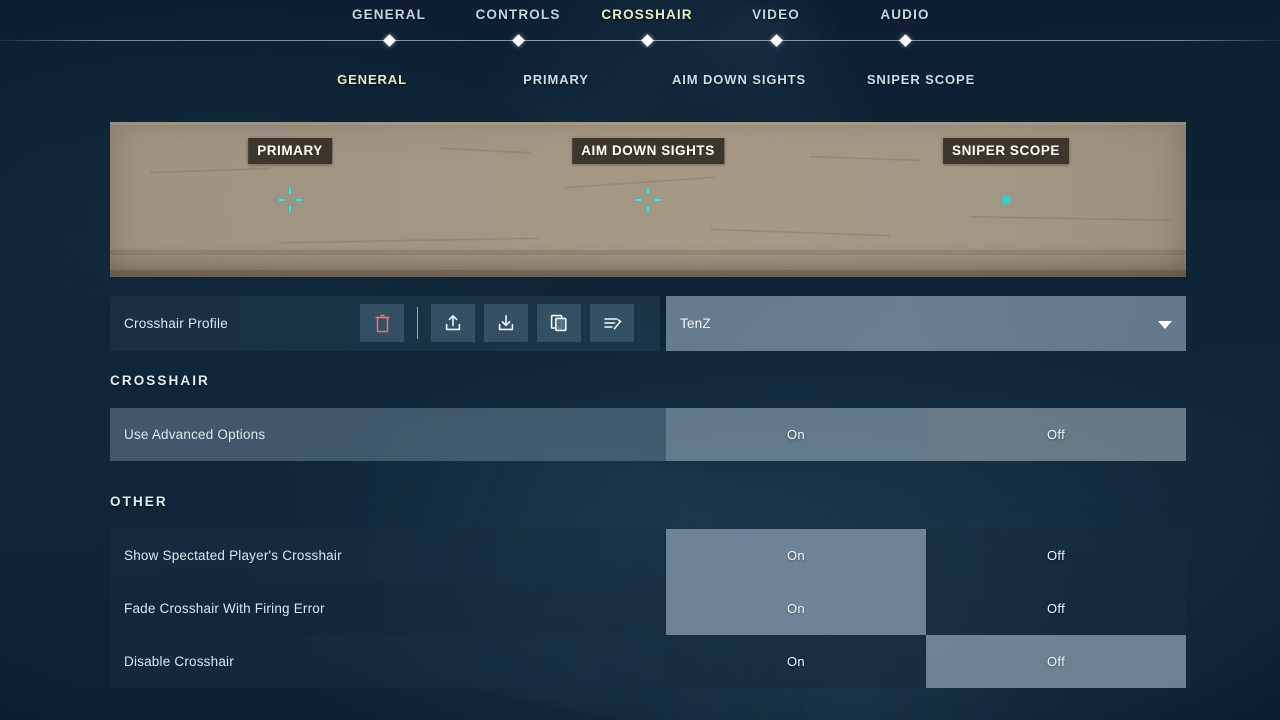 The height and width of the screenshot is (720, 1280). I want to click on action-separator, so click(417, 323).